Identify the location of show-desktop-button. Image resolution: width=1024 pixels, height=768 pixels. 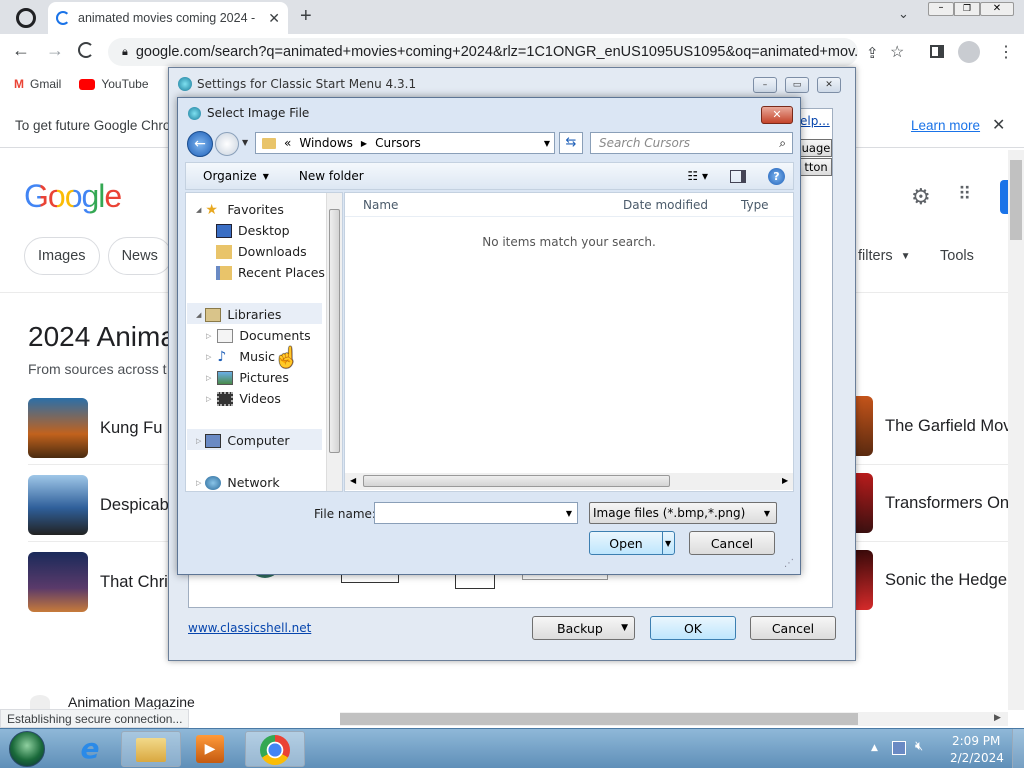
(1018, 748).